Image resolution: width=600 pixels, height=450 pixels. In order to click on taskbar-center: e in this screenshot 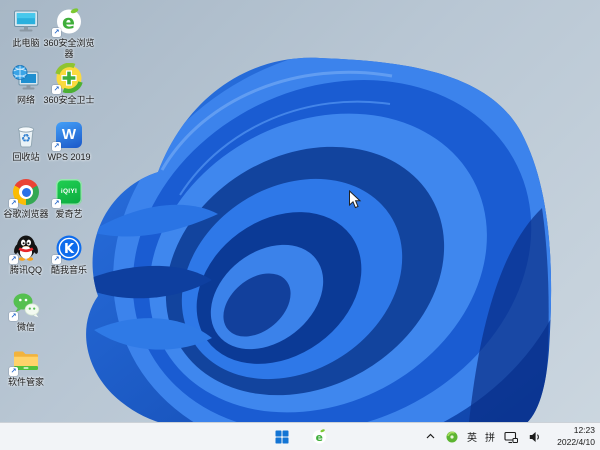, I will do `click(300, 436)`.